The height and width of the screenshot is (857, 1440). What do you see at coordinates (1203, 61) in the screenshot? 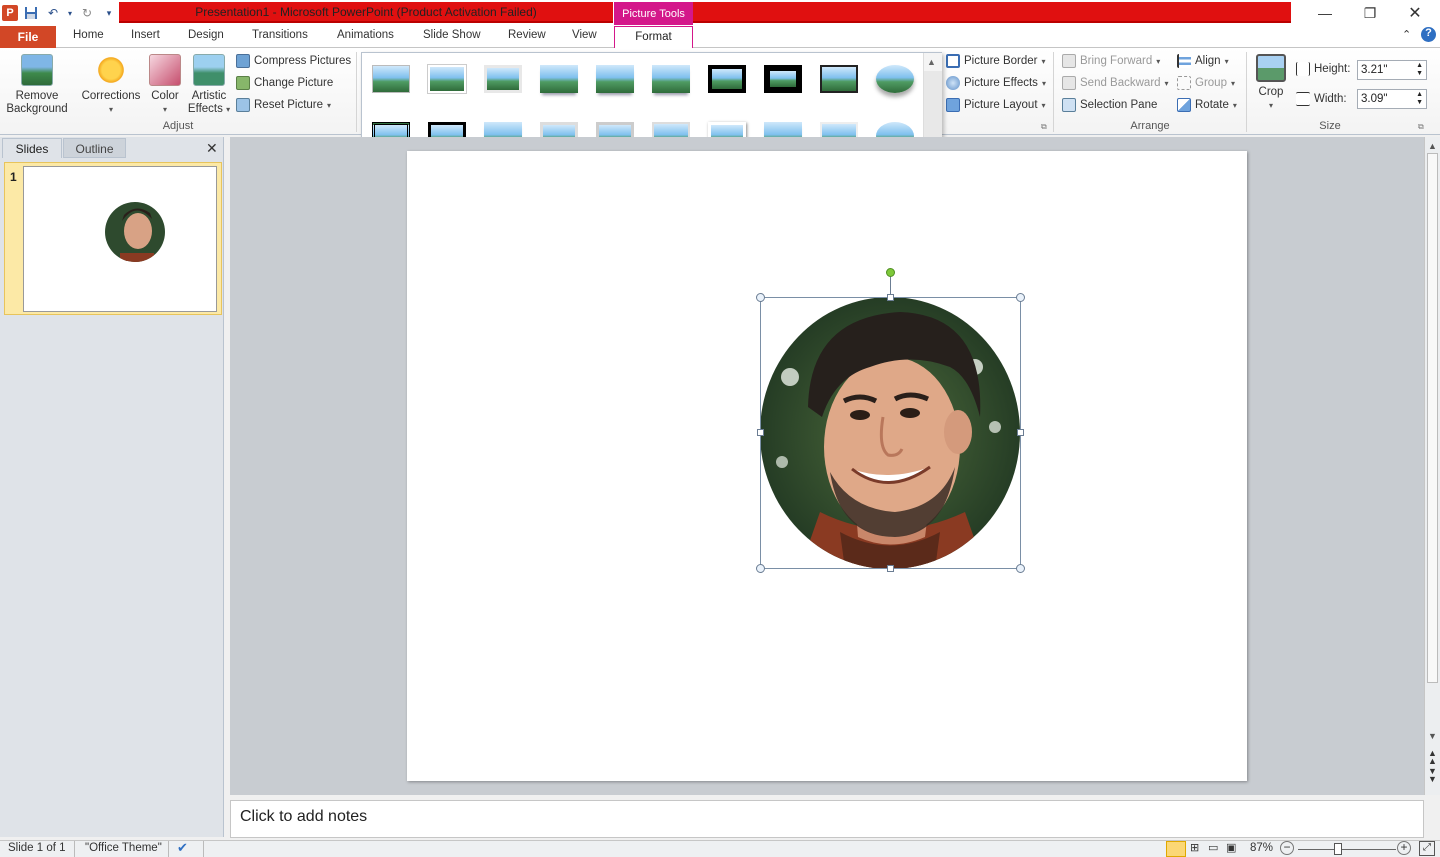
I see `align-button: Align ▾` at bounding box center [1203, 61].